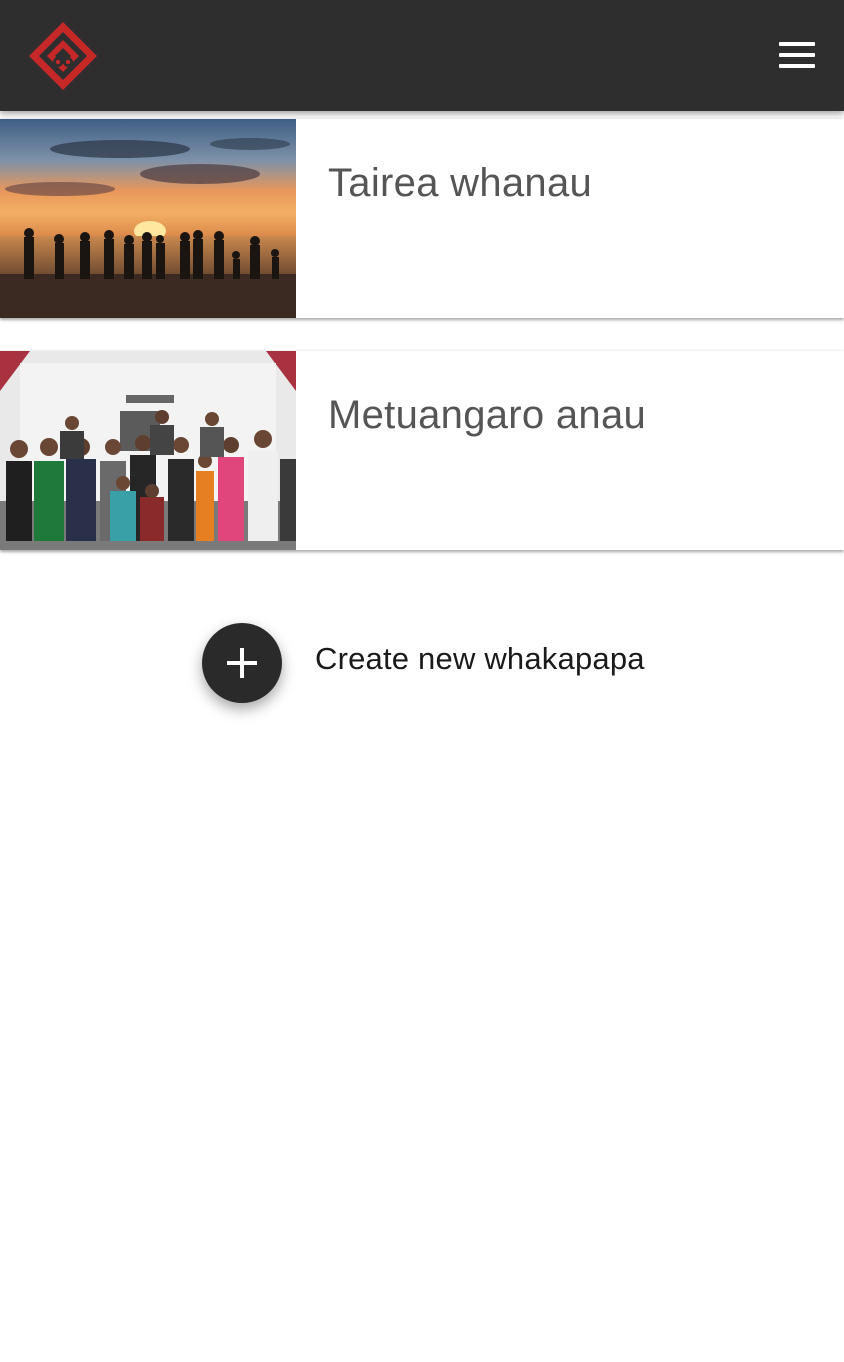 This screenshot has height=1362, width=844. I want to click on hamburger-menu-icon, so click(797, 55).